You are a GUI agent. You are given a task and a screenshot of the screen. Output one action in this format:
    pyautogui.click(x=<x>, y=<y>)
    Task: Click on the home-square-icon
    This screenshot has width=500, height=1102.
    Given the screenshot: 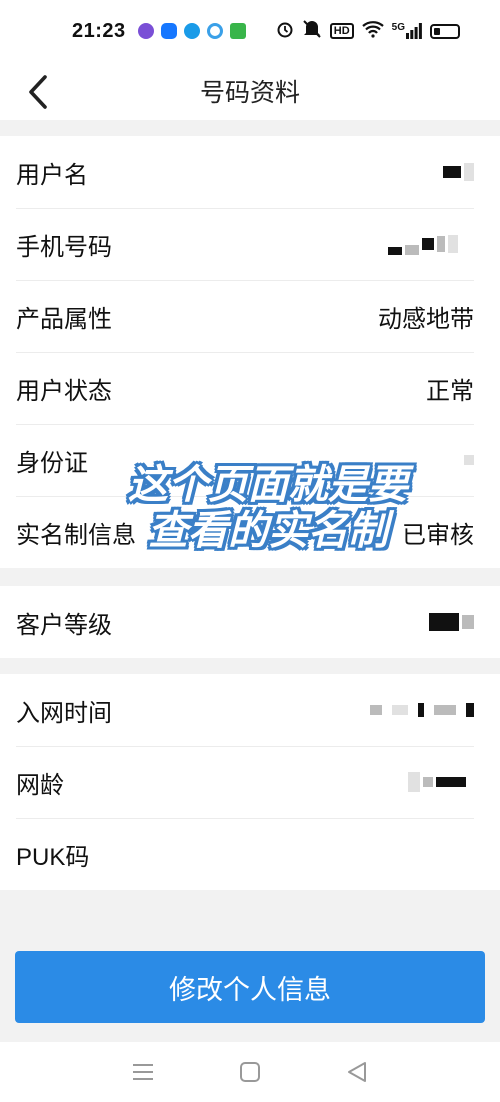 What is the action you would take?
    pyautogui.click(x=249, y=1072)
    